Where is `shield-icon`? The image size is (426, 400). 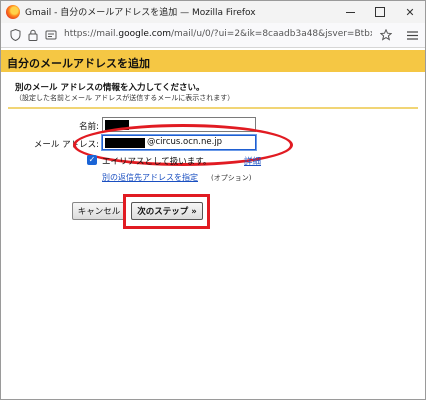
shield-icon is located at coordinates (15, 35).